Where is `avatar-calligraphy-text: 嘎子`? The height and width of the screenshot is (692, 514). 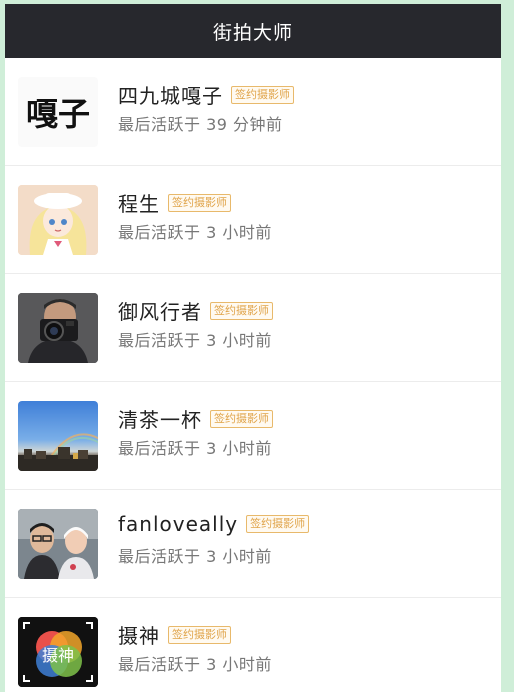 avatar-calligraphy-text: 嘎子 is located at coordinates (57, 114).